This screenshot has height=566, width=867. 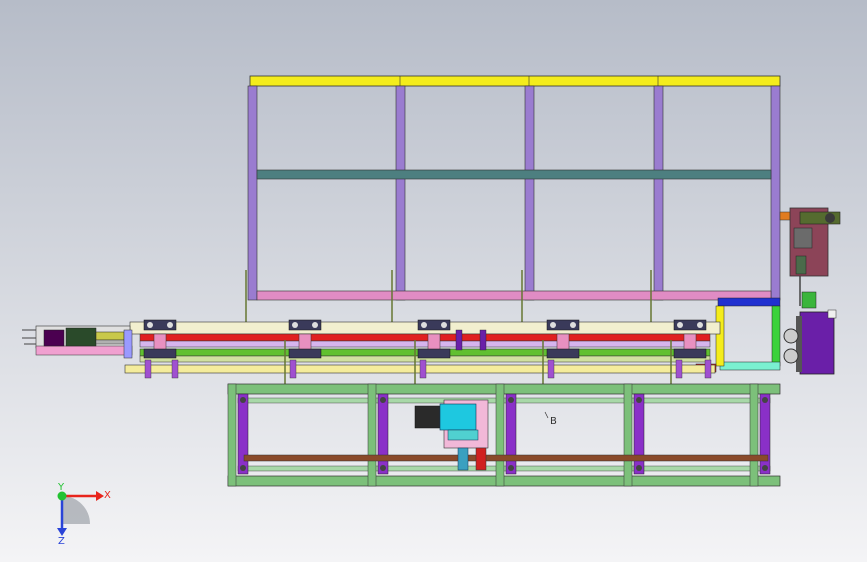 What do you see at coordinates (553, 421) in the screenshot?
I see `annotation-label: B` at bounding box center [553, 421].